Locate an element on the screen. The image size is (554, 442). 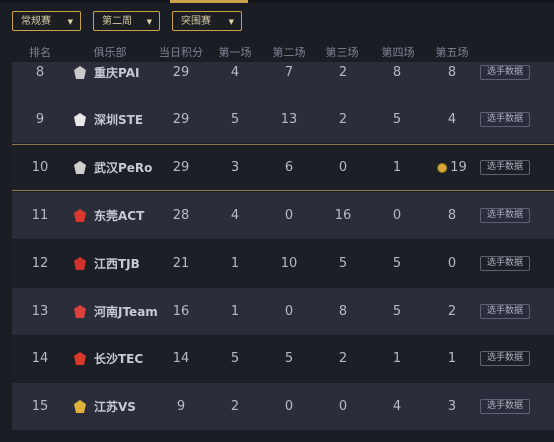
table-row: 10 29 3 6 0 1 19 武汉PeRo 选手数据 is located at coordinates (283, 167).